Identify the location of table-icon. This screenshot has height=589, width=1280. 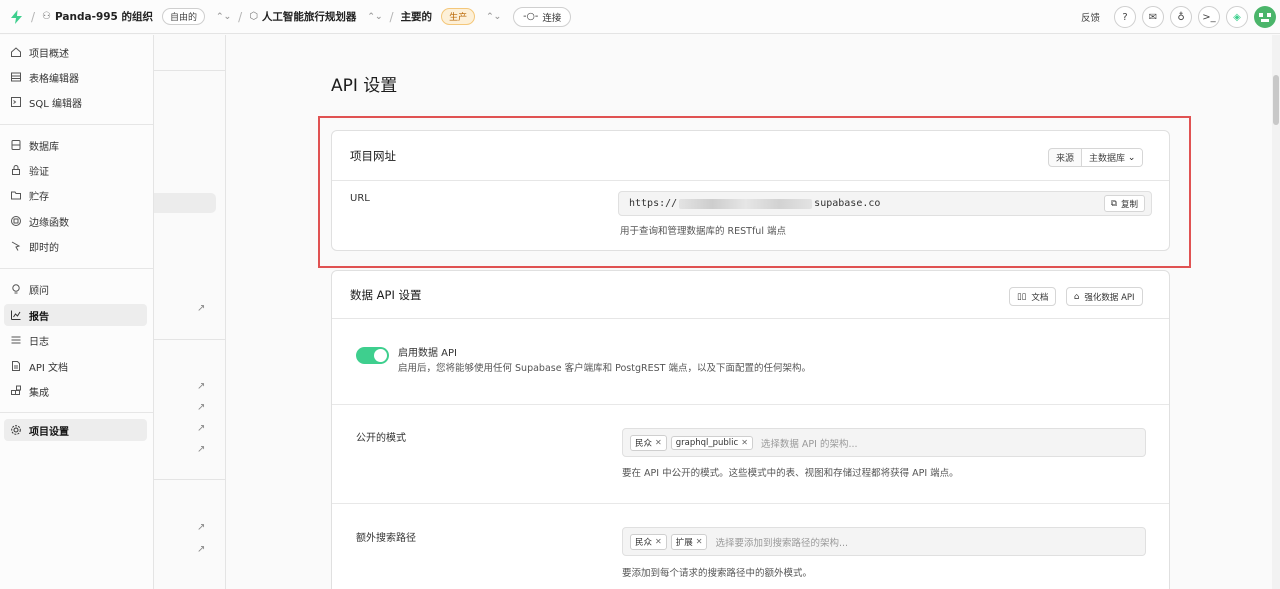
(16, 77).